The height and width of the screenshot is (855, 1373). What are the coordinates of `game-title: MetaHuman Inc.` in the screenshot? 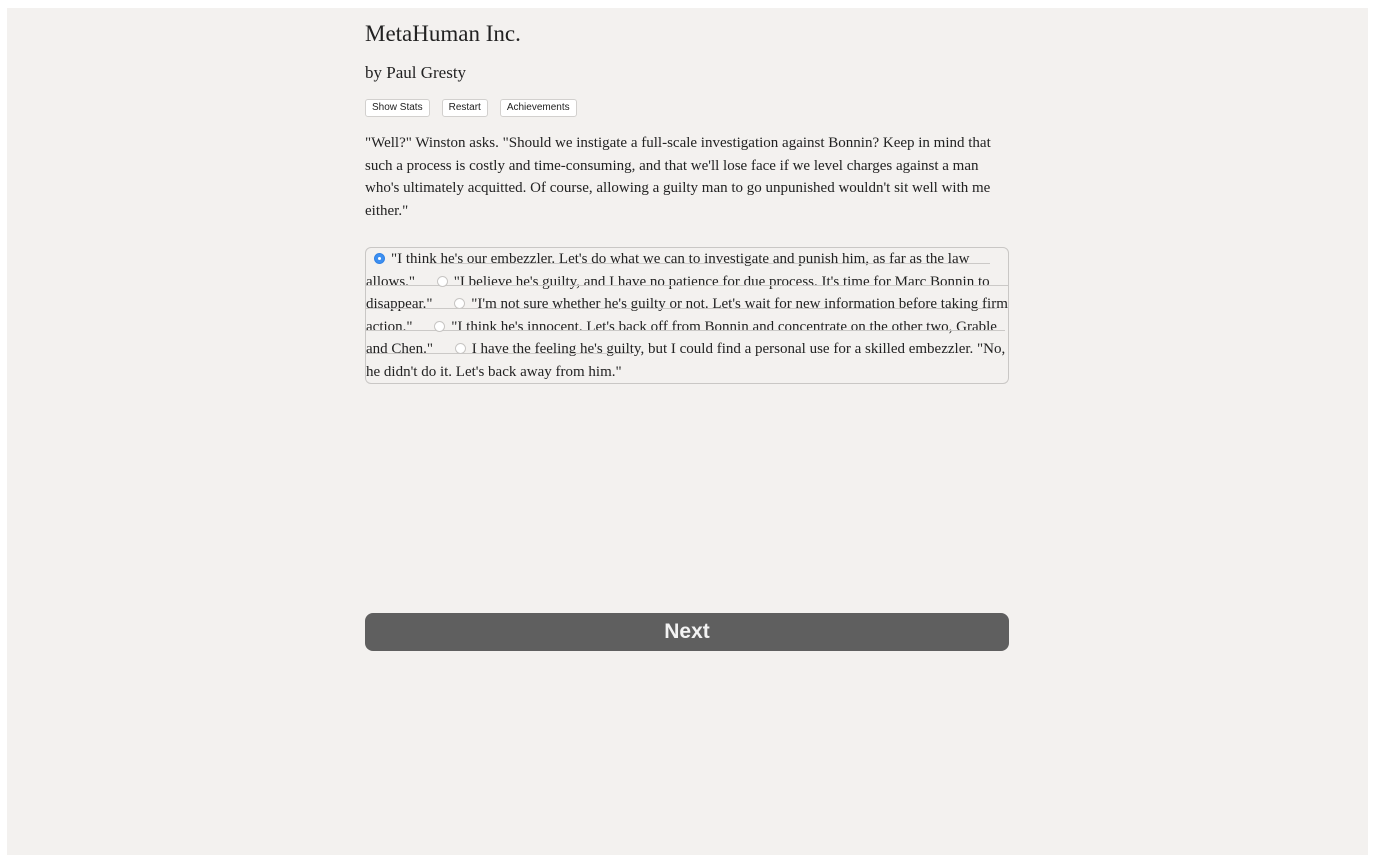 It's located at (443, 33).